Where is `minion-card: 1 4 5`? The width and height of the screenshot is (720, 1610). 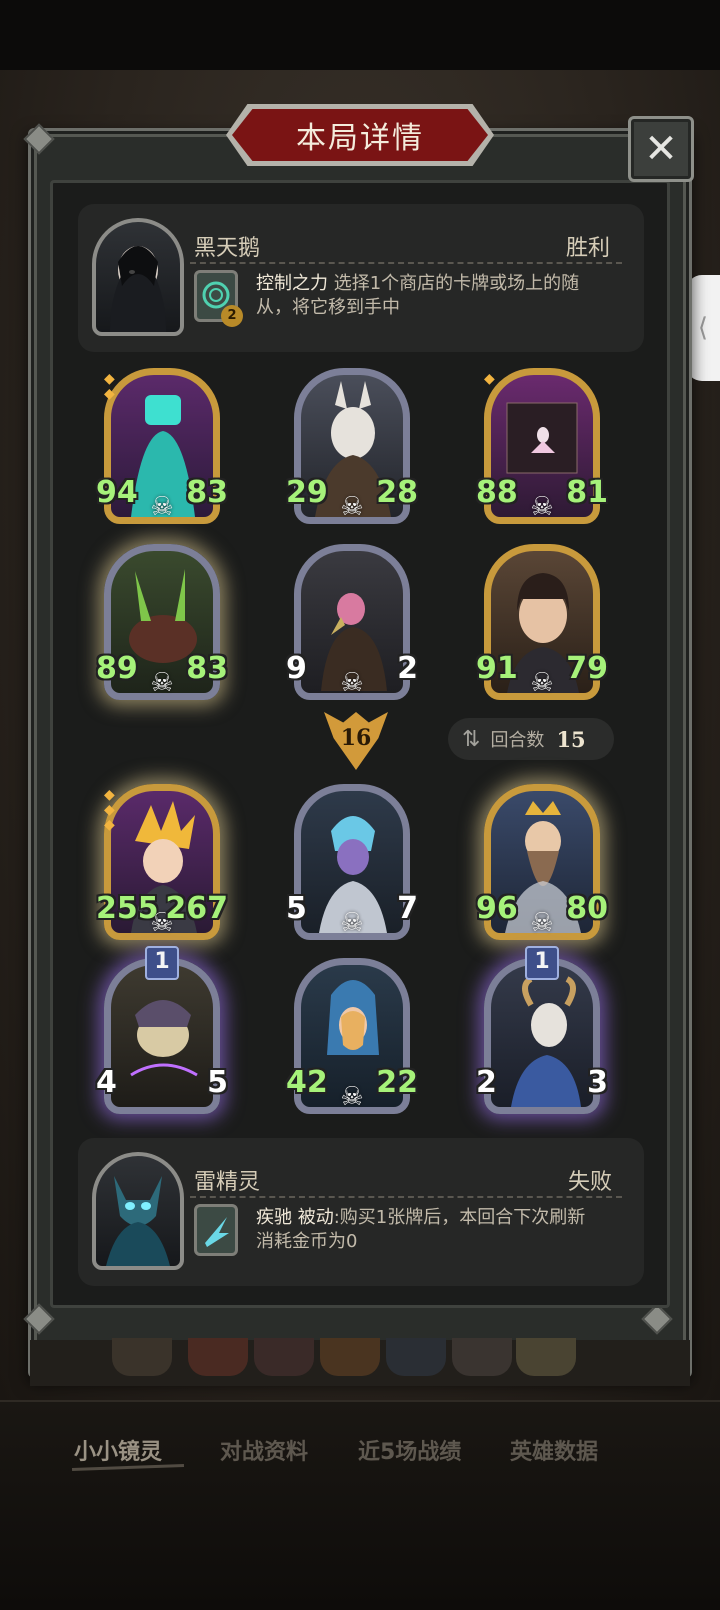 minion-card: 1 4 5 is located at coordinates (162, 1030).